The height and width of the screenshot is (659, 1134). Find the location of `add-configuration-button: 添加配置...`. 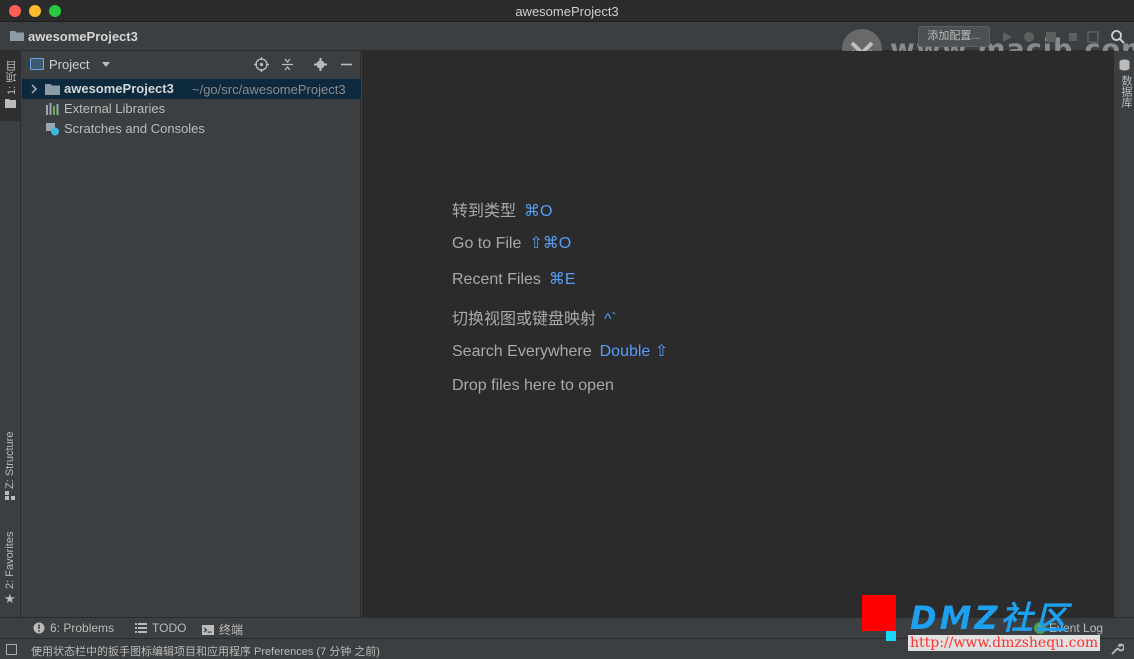

add-configuration-button: 添加配置... is located at coordinates (954, 36).